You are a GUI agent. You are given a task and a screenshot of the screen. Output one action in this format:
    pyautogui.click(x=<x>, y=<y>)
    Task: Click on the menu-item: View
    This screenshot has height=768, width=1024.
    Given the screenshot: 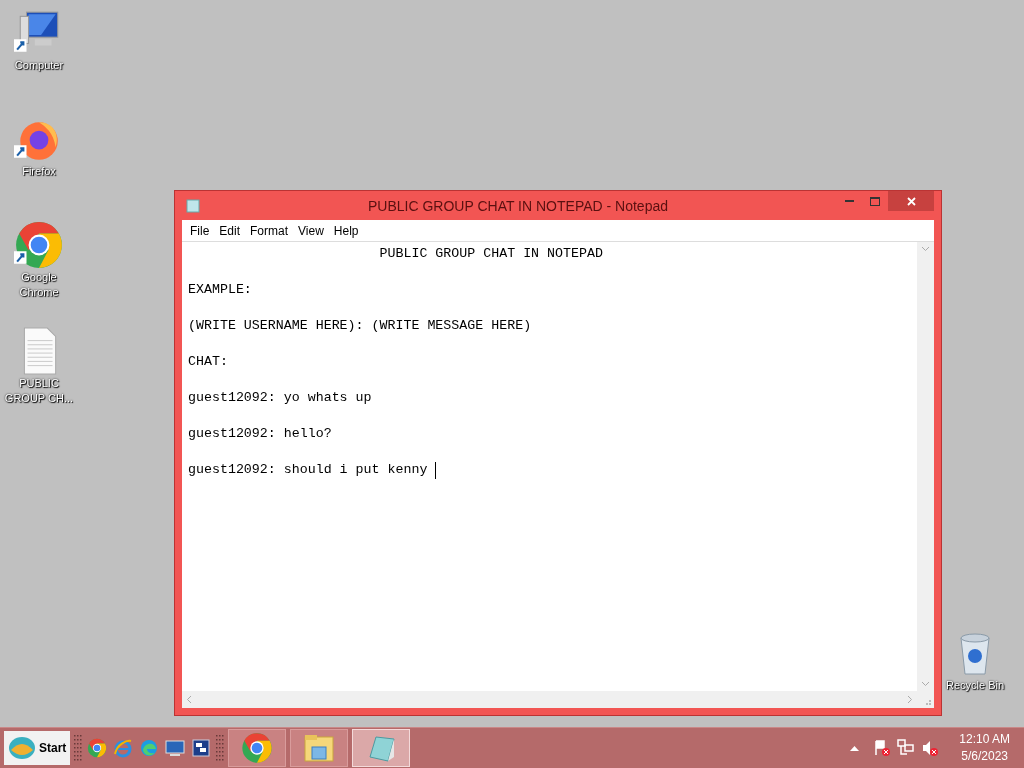 What is the action you would take?
    pyautogui.click(x=312, y=230)
    